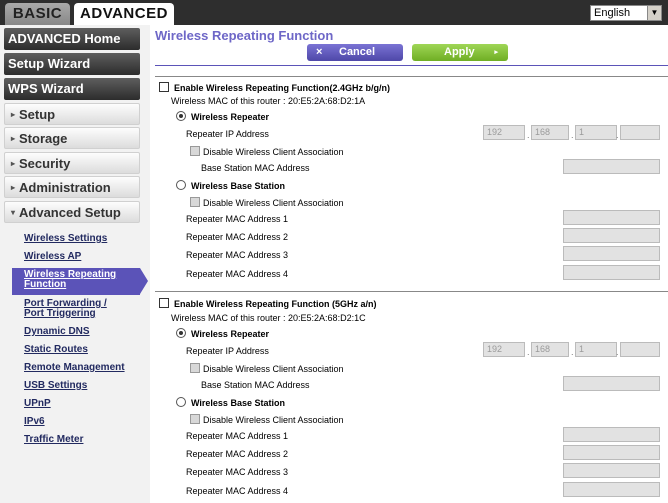 This screenshot has width=668, height=503. Describe the element at coordinates (37, 404) in the screenshot. I see `sublink-upnp: UPnP` at that location.